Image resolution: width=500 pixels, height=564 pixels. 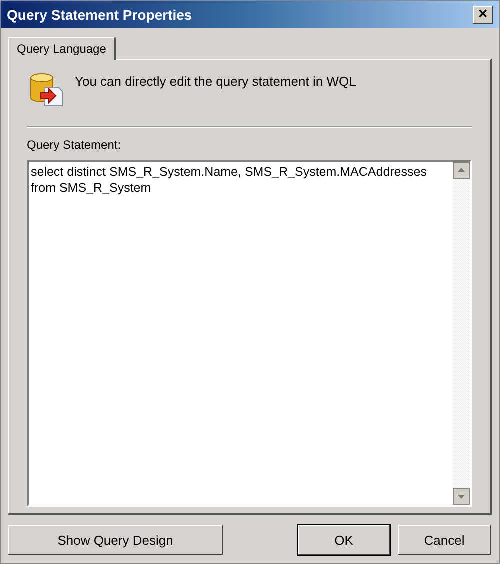 I want to click on tab: Query Language, so click(x=62, y=48).